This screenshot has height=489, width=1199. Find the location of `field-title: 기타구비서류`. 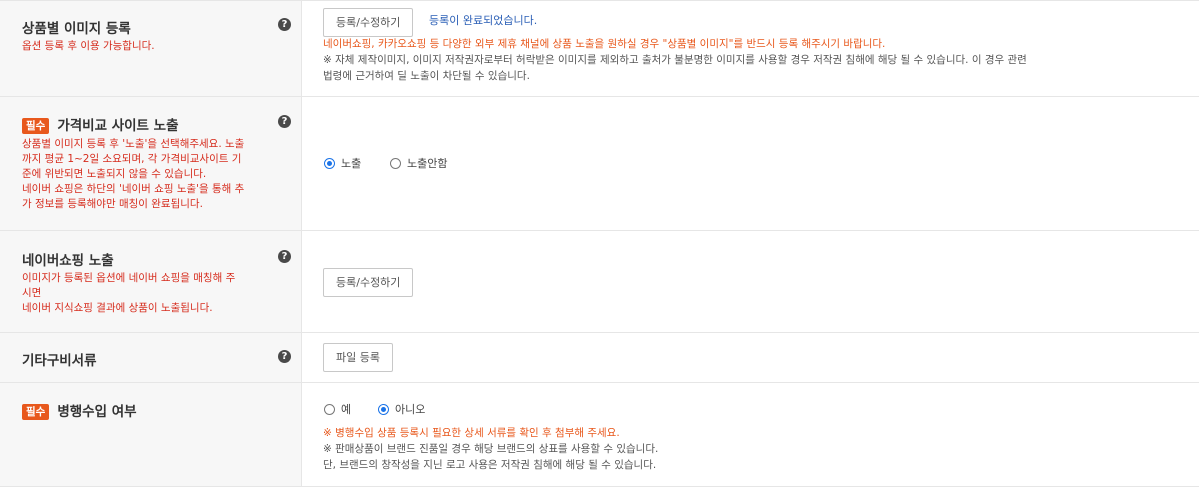

field-title: 기타구비서류 is located at coordinates (59, 361).